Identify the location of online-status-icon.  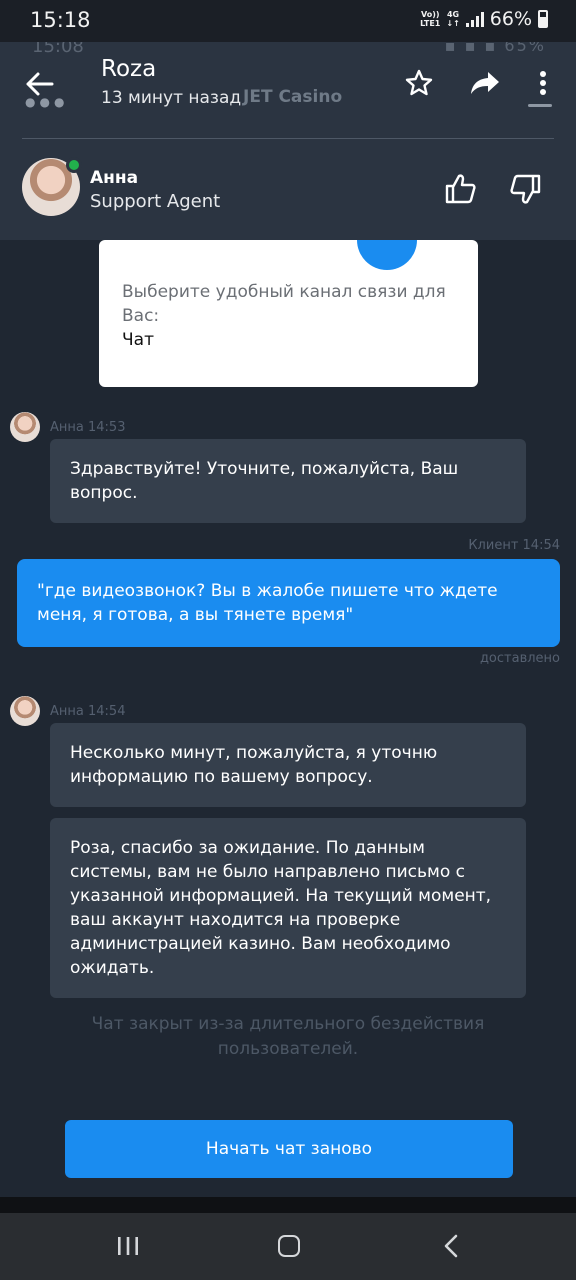
(74, 165).